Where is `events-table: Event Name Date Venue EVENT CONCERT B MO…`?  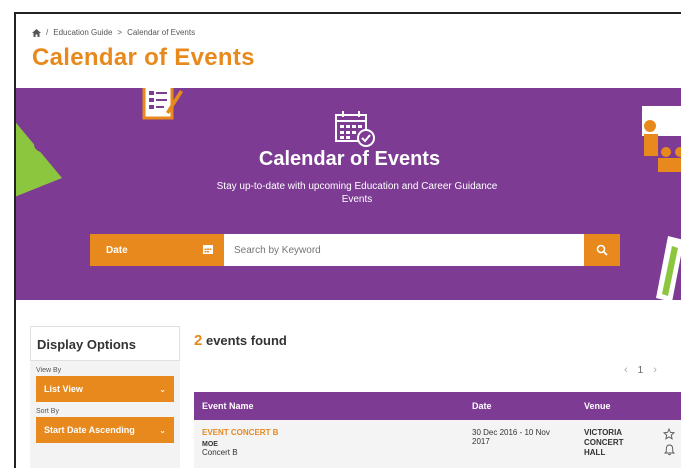 events-table: Event Name Date Venue EVENT CONCERT B MO… is located at coordinates (437, 430).